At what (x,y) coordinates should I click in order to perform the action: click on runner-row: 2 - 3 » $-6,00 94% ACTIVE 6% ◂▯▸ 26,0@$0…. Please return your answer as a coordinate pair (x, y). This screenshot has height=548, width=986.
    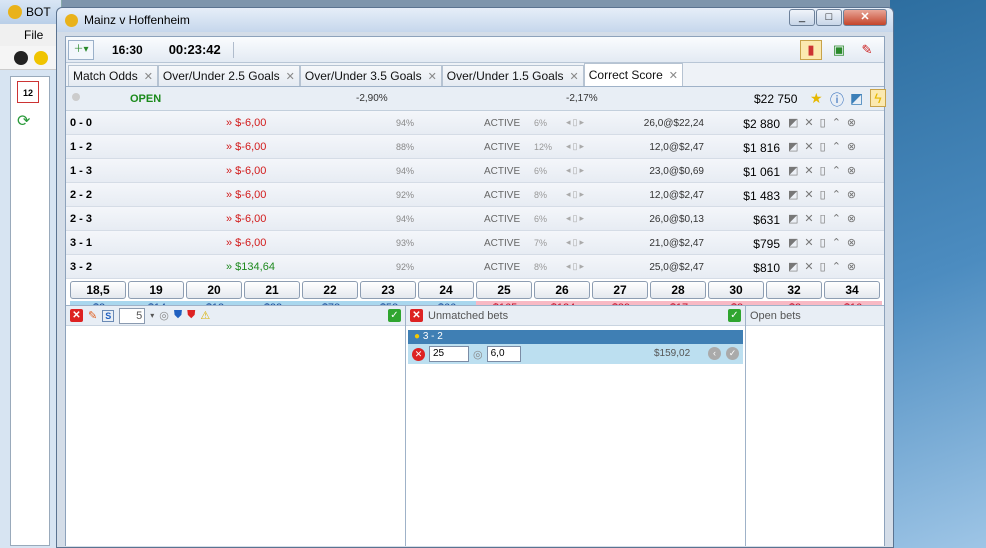
    Looking at the image, I should click on (475, 219).